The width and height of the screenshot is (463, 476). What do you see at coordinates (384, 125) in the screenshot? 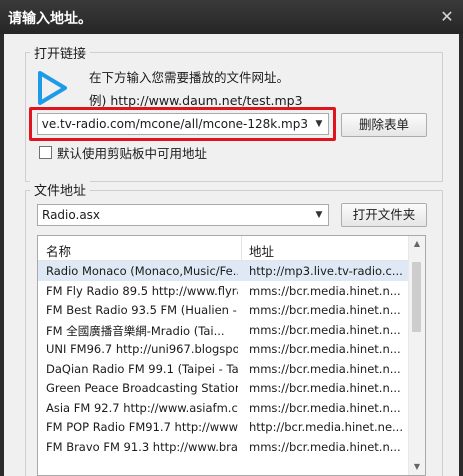
I see `delete-form-button: 删除表单` at bounding box center [384, 125].